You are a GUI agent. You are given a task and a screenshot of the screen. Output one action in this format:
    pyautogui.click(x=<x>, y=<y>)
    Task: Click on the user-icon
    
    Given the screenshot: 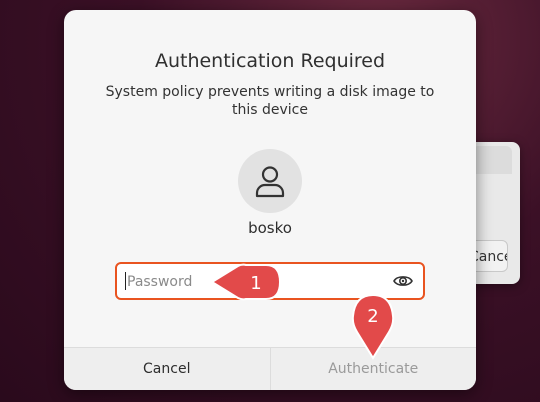 What is the action you would take?
    pyautogui.click(x=270, y=182)
    